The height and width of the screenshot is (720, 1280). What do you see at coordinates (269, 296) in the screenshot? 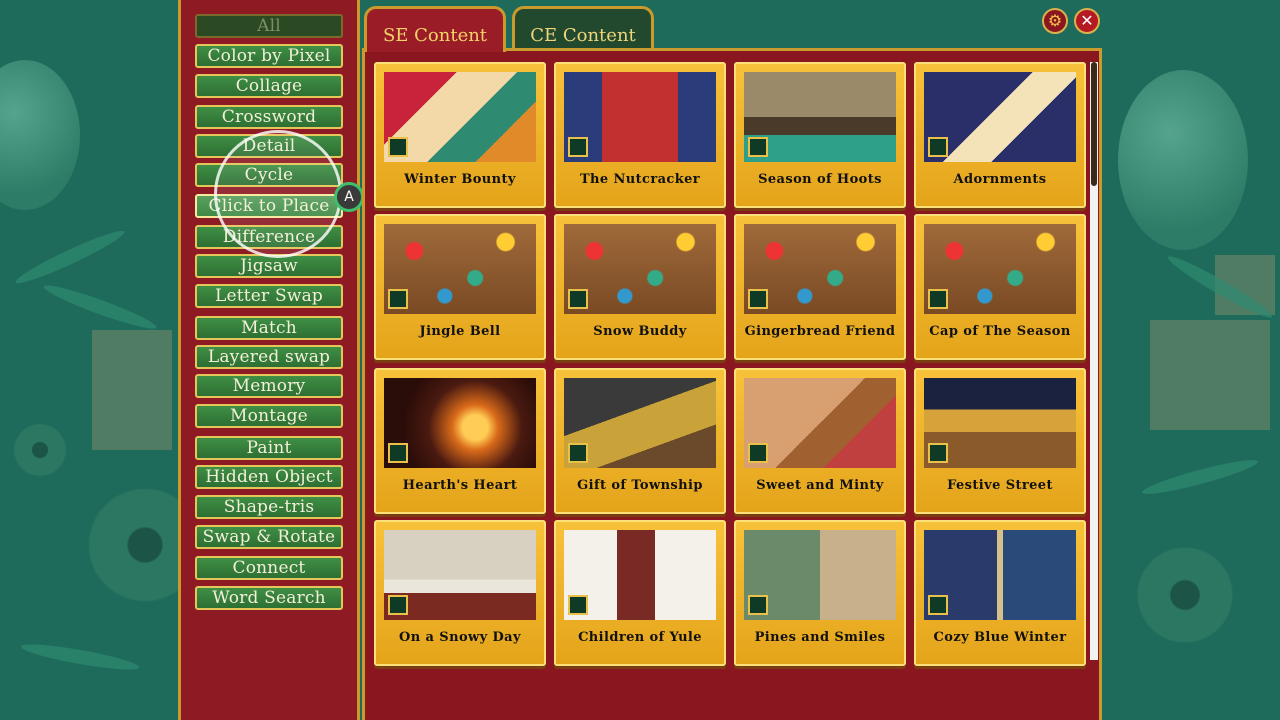
I see `category-button-letter-swap: Letter Swap` at bounding box center [269, 296].